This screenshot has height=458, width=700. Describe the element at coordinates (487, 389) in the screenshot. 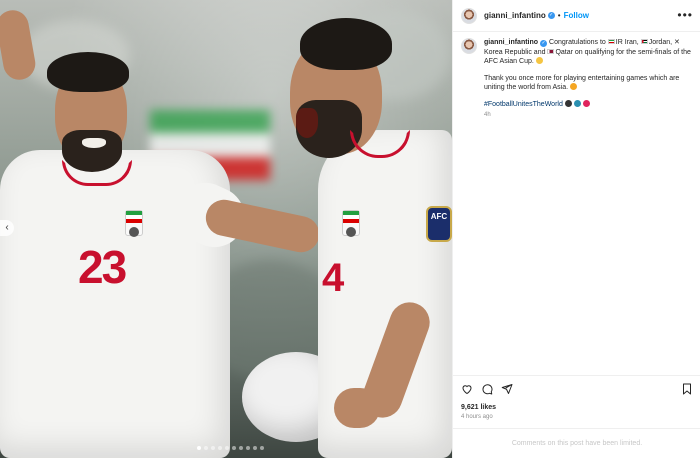

I see `comment-icon` at that location.